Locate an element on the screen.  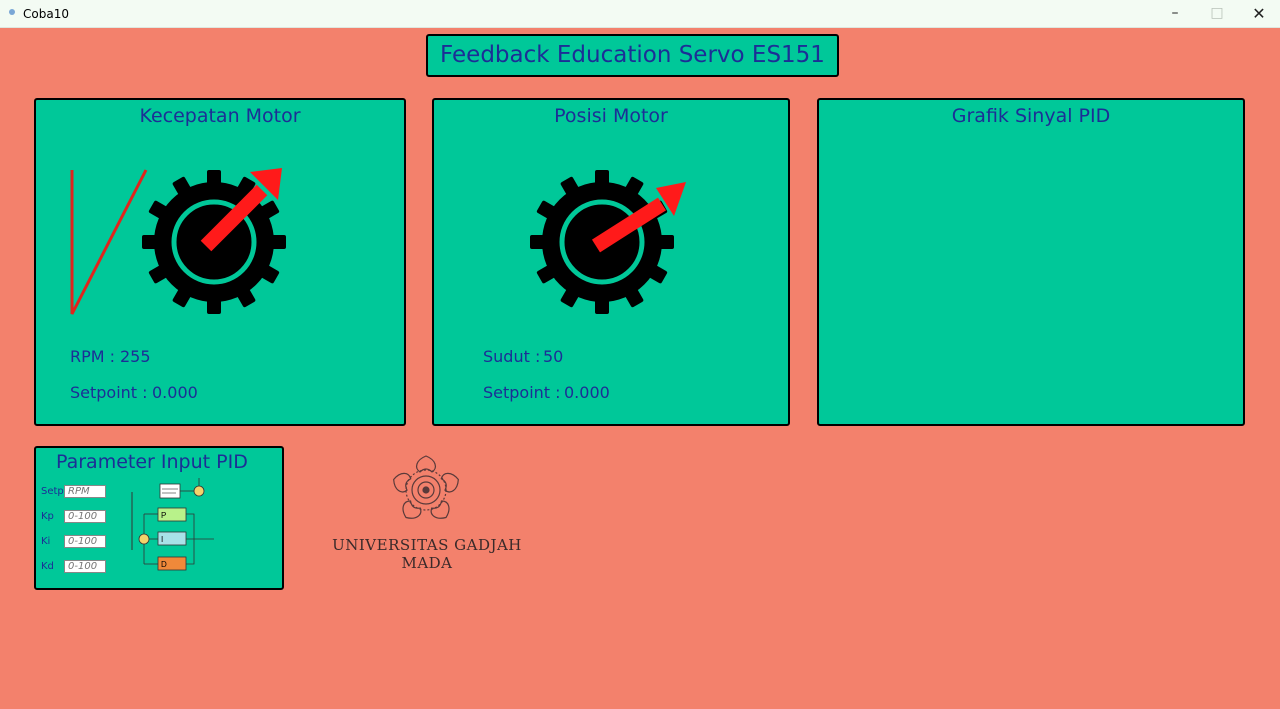
kp-label: Kp is located at coordinates (47, 516).